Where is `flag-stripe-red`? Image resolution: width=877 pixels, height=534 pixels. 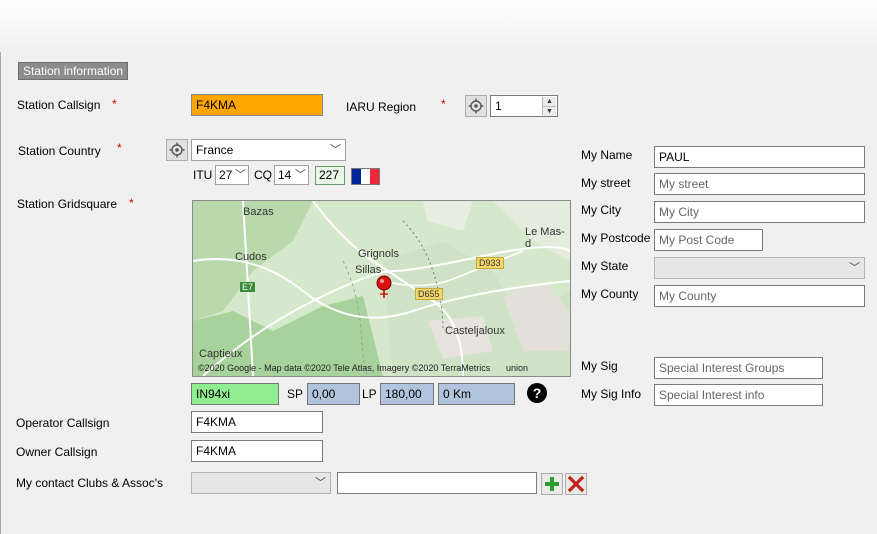 flag-stripe-red is located at coordinates (374, 176).